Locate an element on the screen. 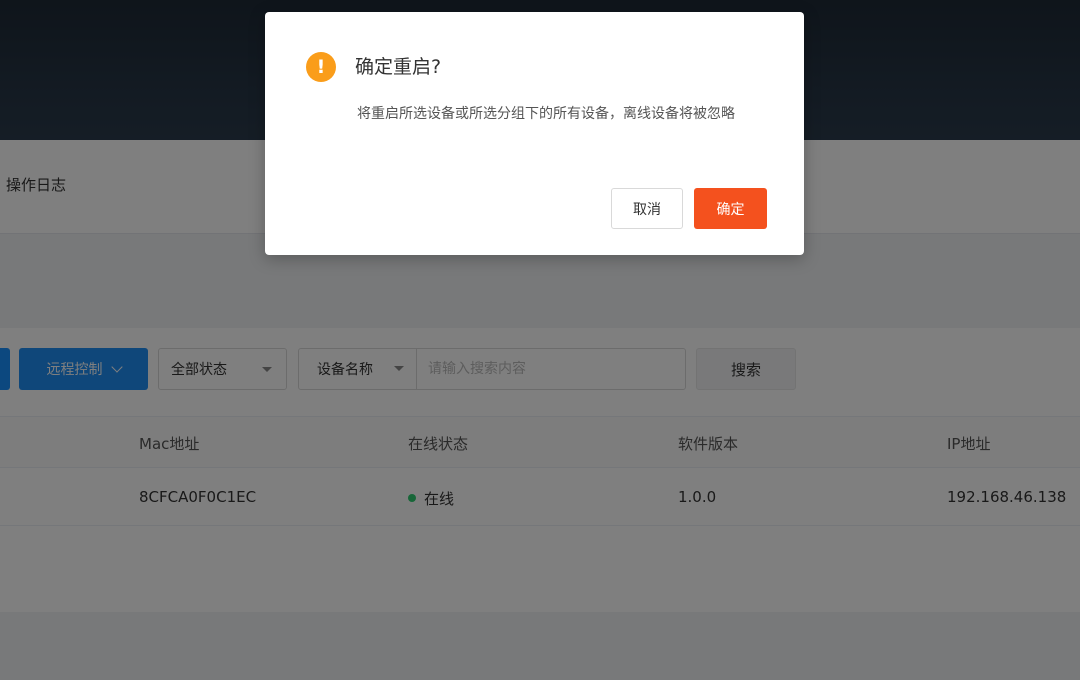  dialog-message: 将重启所选设备或所选分组下的所有设备，离线设备将被忽略 is located at coordinates (546, 114).